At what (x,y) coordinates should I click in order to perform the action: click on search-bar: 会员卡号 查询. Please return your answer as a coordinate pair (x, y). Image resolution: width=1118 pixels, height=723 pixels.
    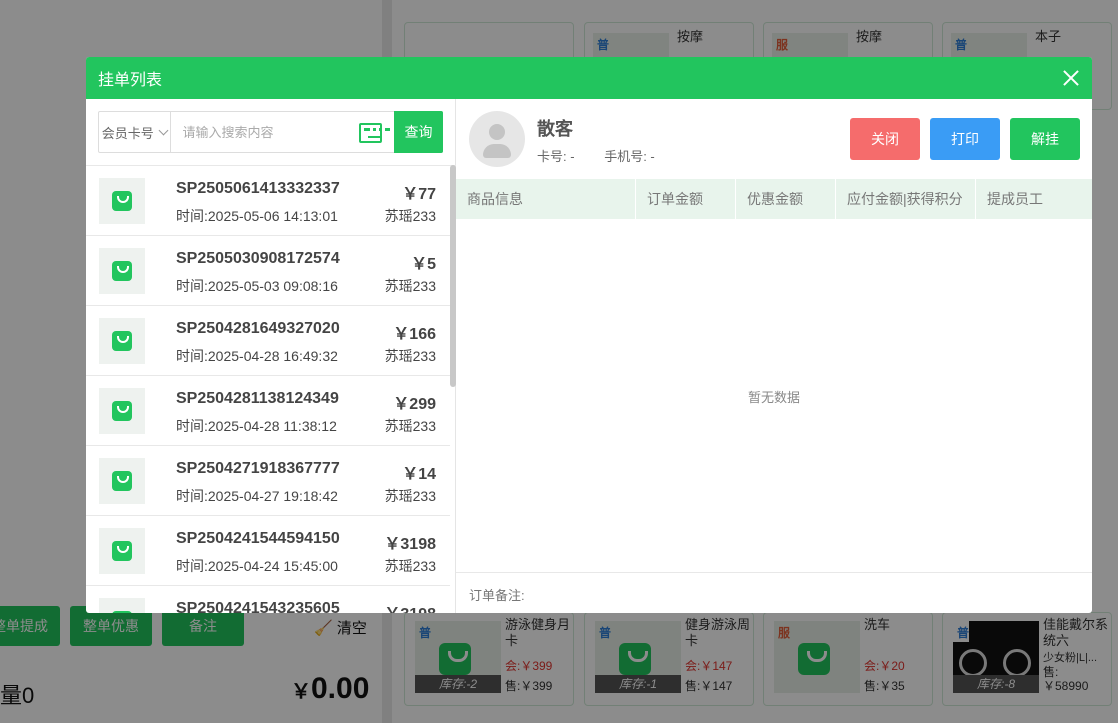
    Looking at the image, I should click on (270, 132).